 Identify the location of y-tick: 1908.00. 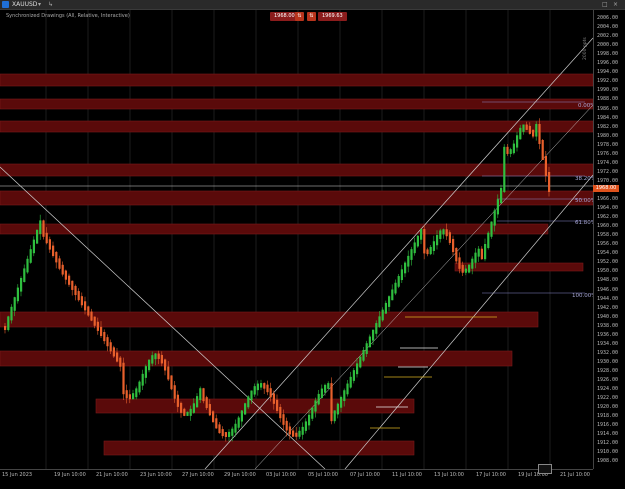
(608, 461).